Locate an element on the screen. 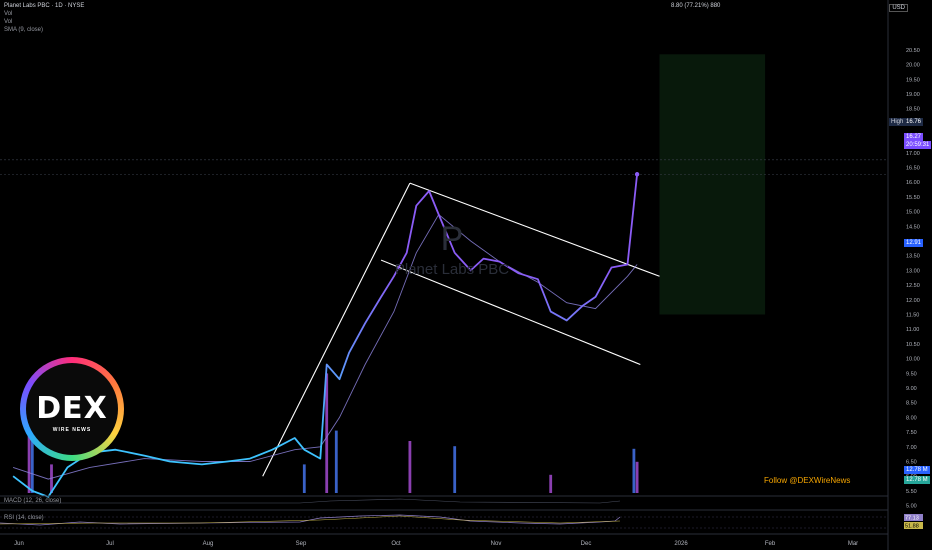  measure-label: 8.80 (77.21%) 880 is located at coordinates (696, 6).